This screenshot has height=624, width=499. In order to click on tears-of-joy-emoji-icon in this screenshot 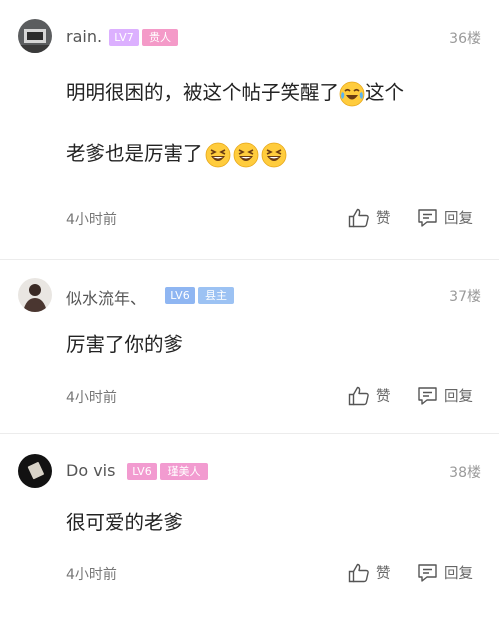, I will do `click(352, 93)`.